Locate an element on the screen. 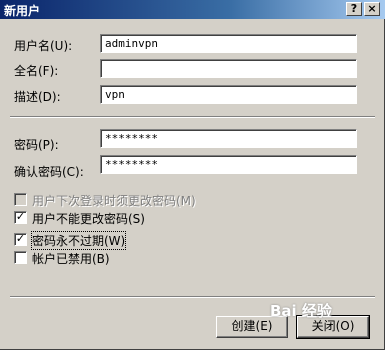  dialog-title: 新用户 is located at coordinates (22, 11).